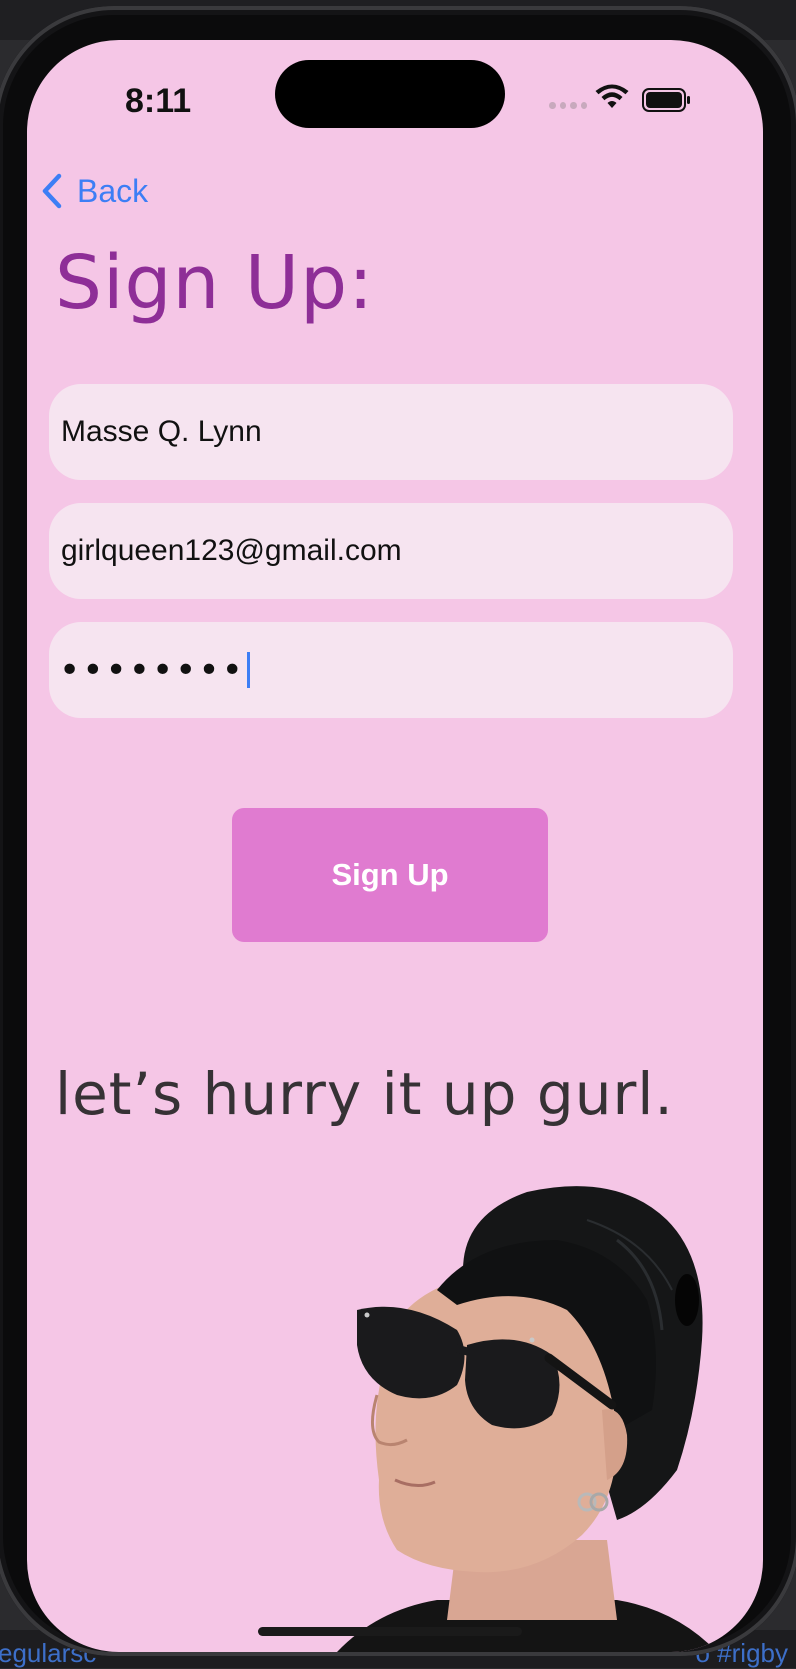  I want to click on email-field, so click(391, 551).